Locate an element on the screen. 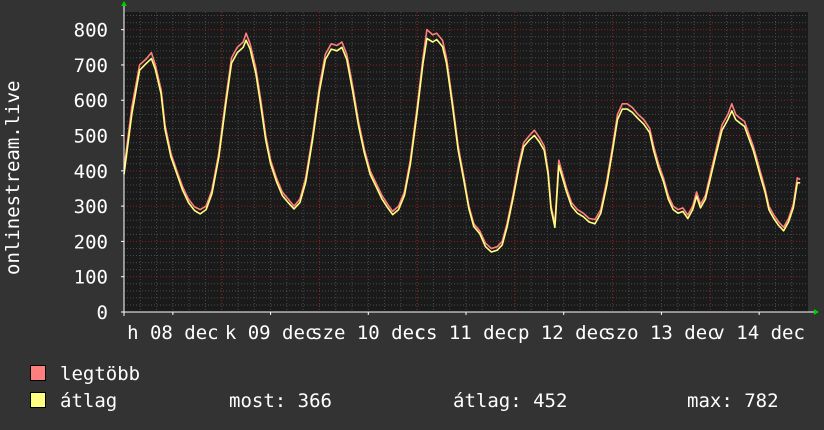 This screenshot has height=430, width=824. x-tick-label: h 08 dec is located at coordinates (173, 333).